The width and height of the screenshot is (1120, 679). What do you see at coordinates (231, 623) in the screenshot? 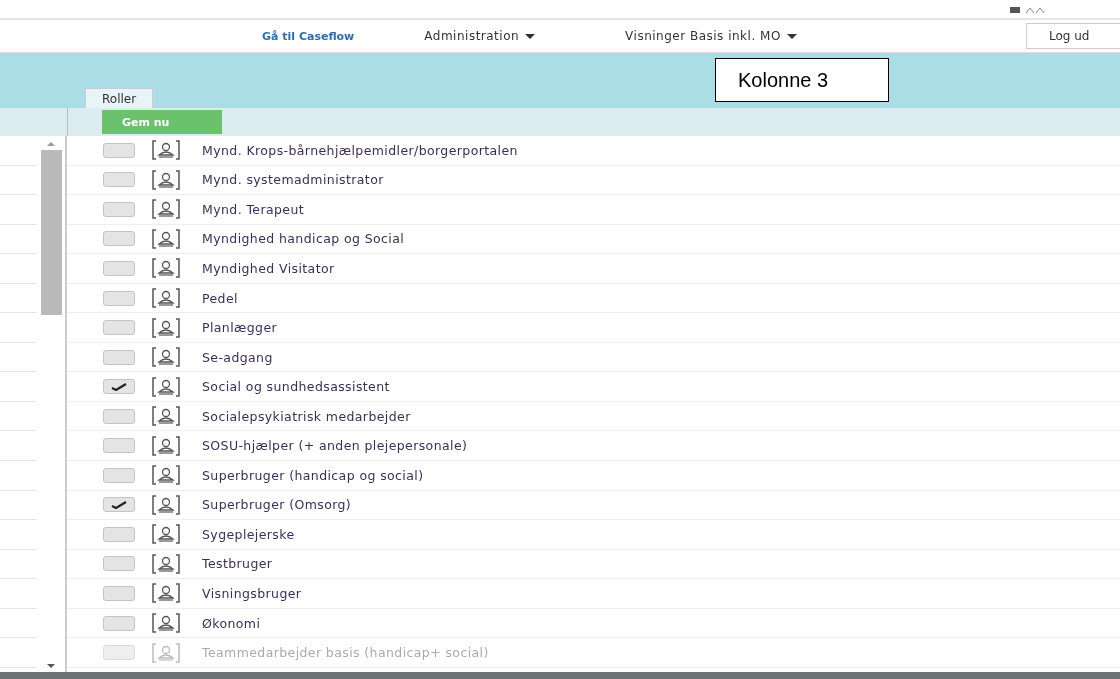
I see `role-label: Økonomi` at bounding box center [231, 623].